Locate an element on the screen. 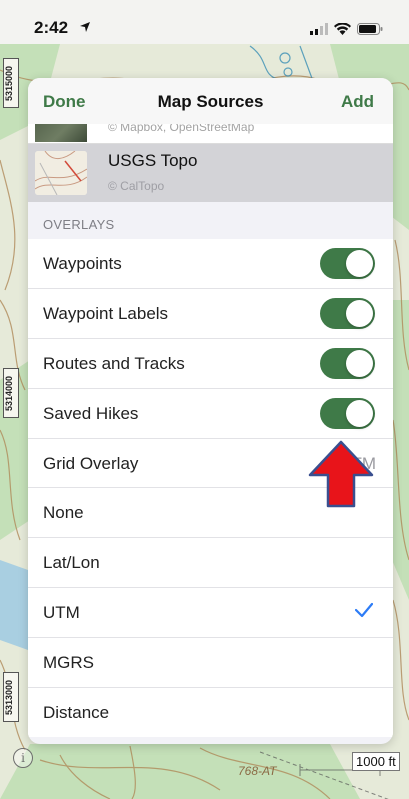 This screenshot has height=799, width=409. nav-bar: Done Map Sources Add is located at coordinates (210, 101).